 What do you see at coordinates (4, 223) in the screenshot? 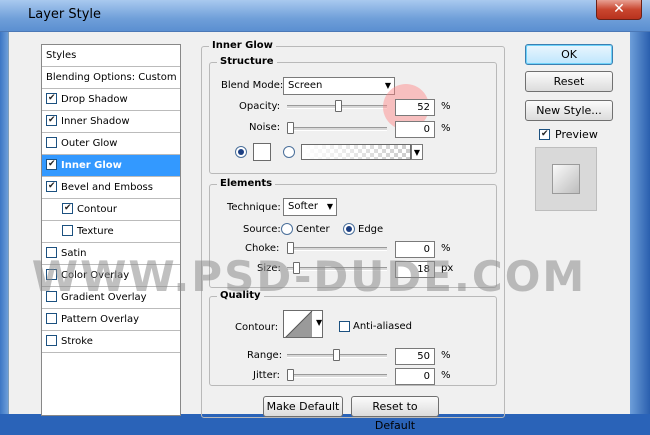
I see `window-frame-left` at bounding box center [4, 223].